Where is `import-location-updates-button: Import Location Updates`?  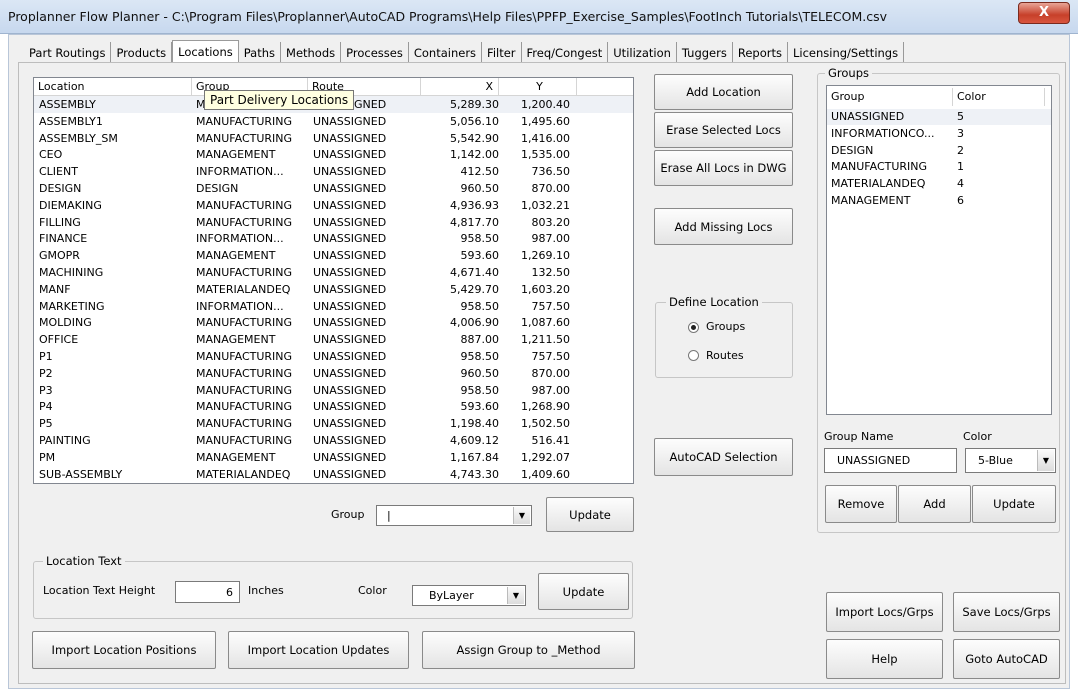
import-location-updates-button: Import Location Updates is located at coordinates (318, 650).